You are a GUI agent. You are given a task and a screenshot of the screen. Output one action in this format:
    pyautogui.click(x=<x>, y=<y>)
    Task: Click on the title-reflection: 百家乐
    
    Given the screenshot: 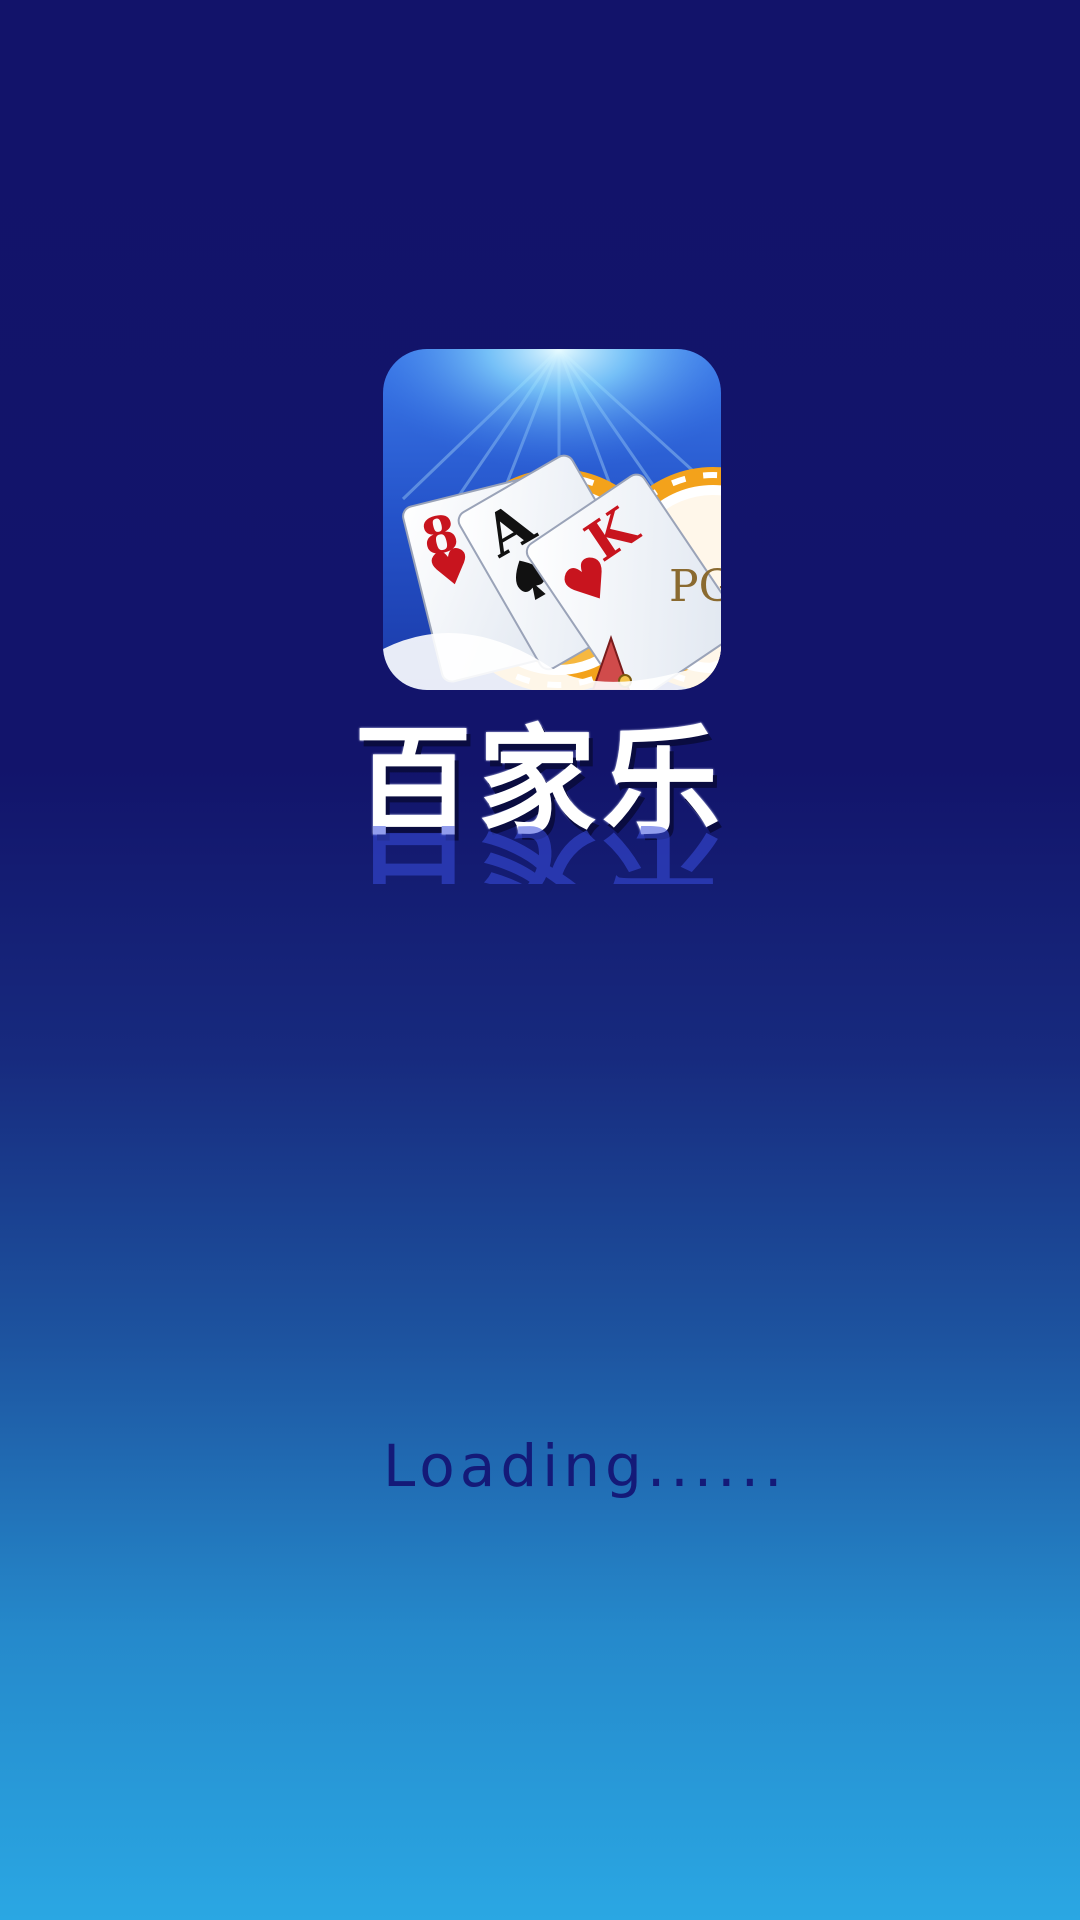 What is the action you would take?
    pyautogui.click(x=540, y=855)
    